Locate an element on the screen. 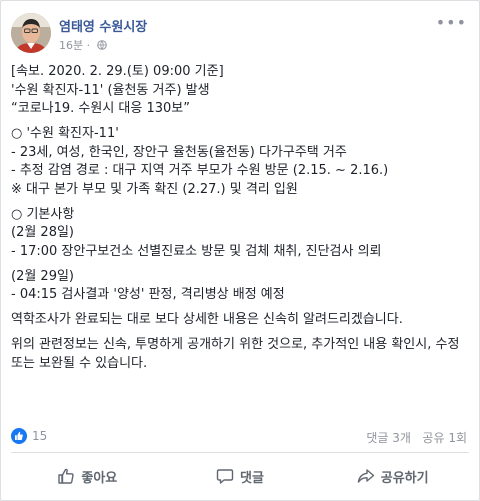  like-label: 좋아요 is located at coordinates (99, 478).